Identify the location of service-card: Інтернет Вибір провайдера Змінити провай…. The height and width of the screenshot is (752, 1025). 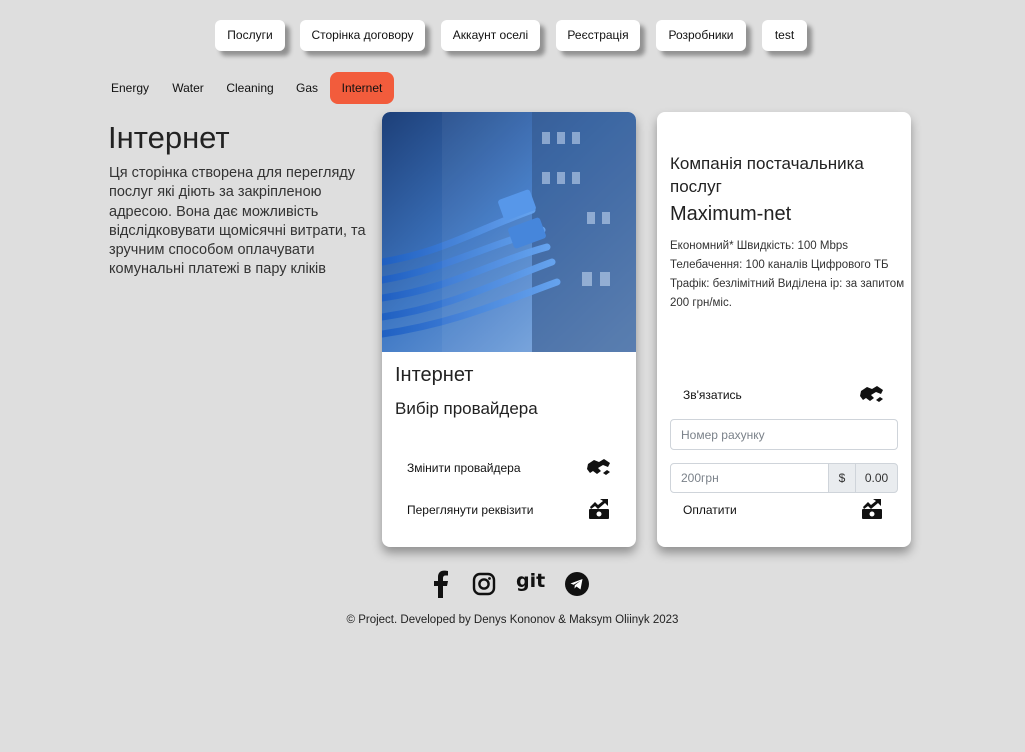
(509, 329).